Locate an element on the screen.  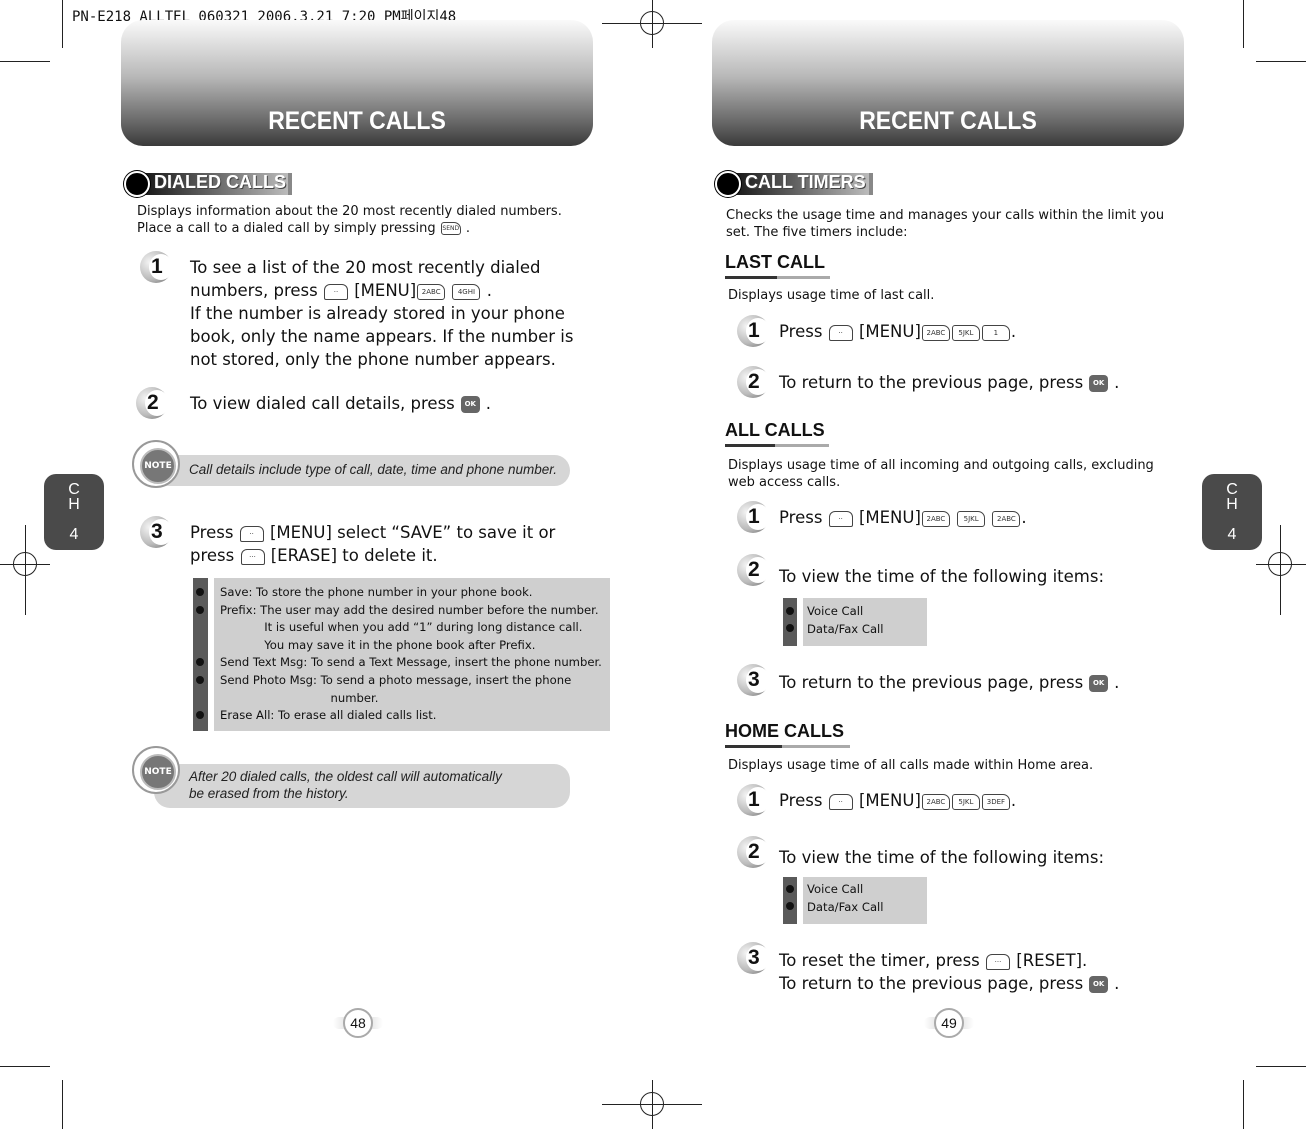
step-text: Press ·· [MENU] 2ABC 5JKL 2ABC. is located at coordinates (903, 517).